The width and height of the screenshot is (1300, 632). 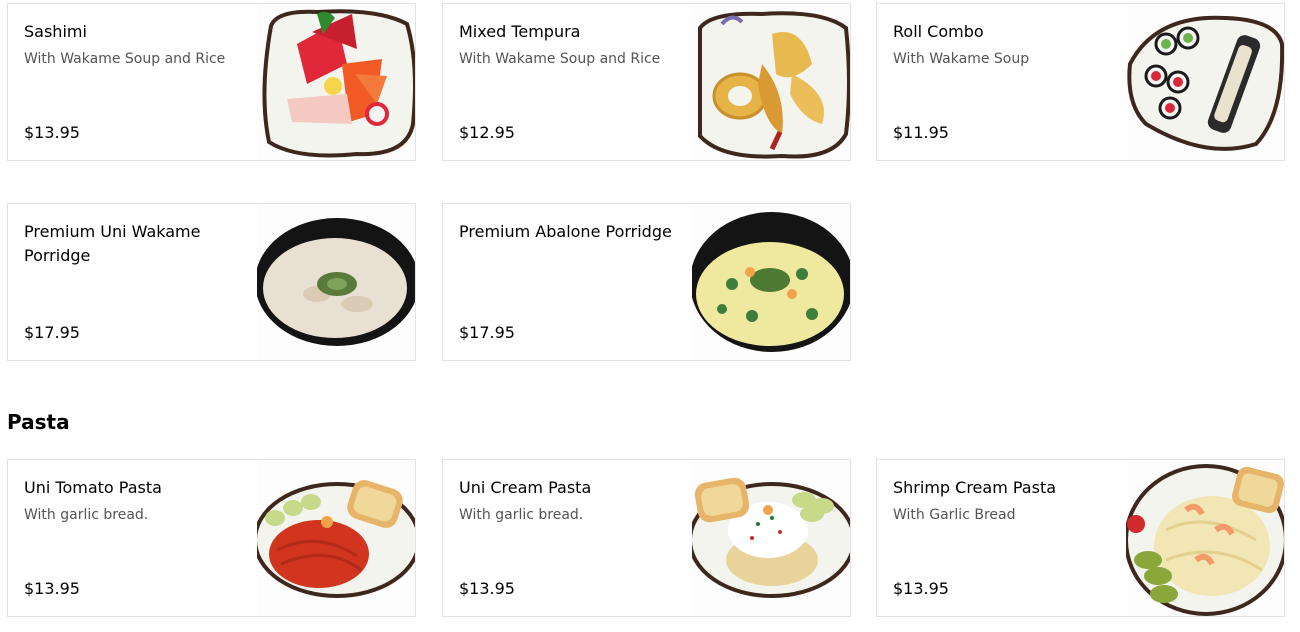 I want to click on sashimi-plate-image, so click(x=336, y=82).